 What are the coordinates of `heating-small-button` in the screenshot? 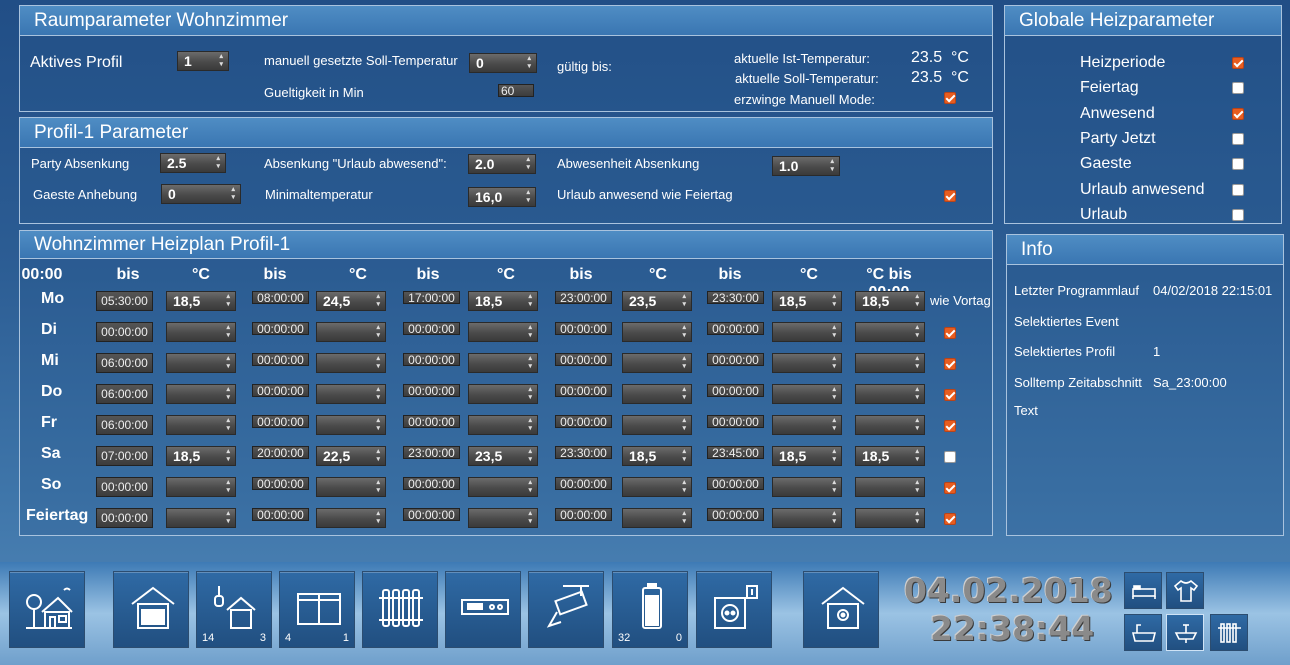 It's located at (1229, 632).